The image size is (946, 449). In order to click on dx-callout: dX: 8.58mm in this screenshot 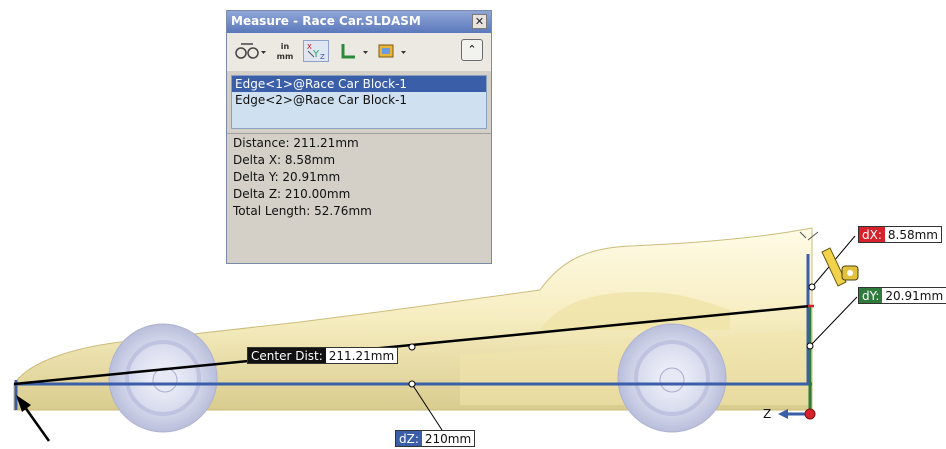, I will do `click(900, 234)`.